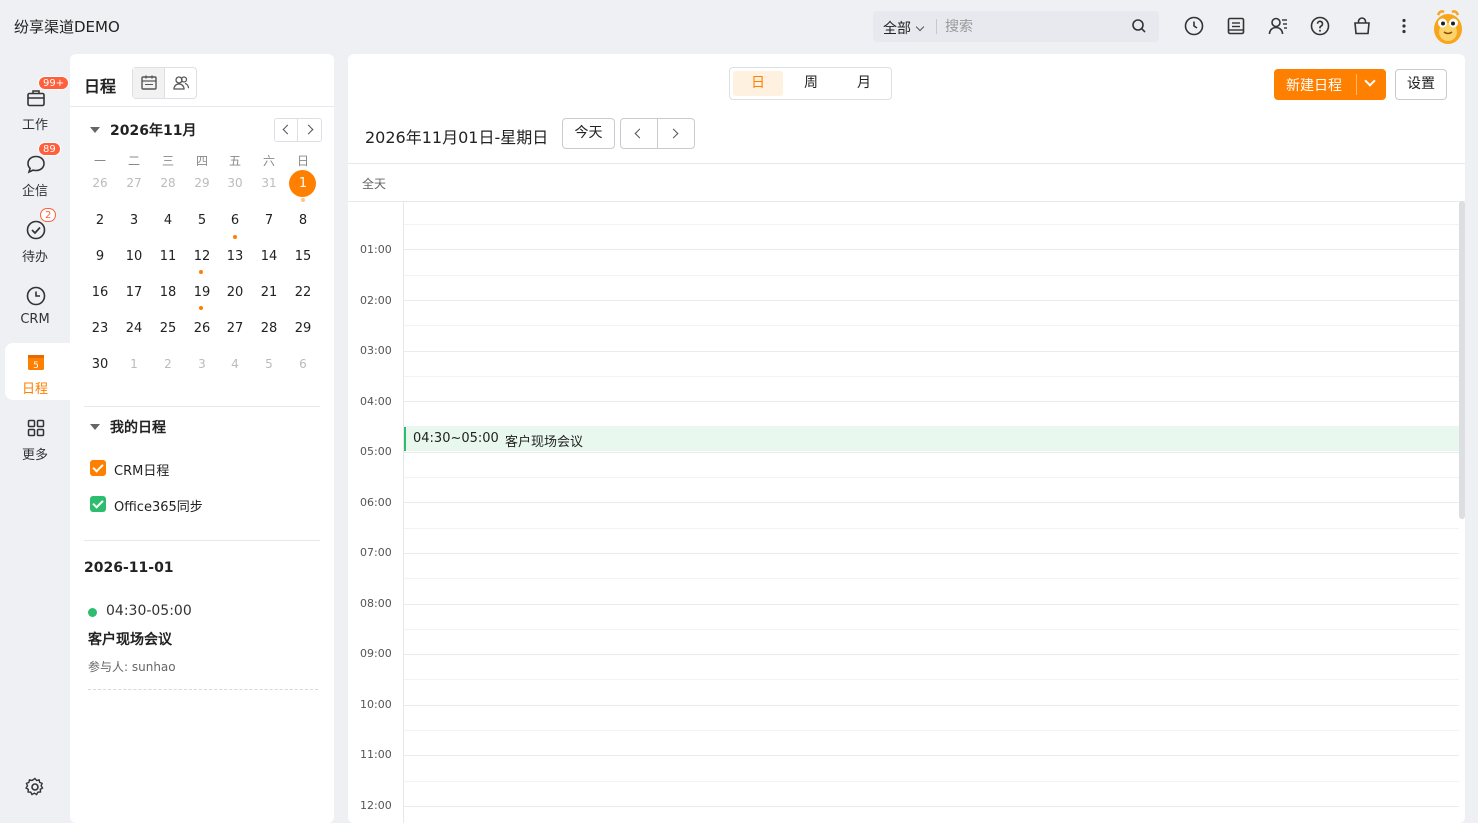 The height and width of the screenshot is (823, 1478). I want to click on agenda-item-title: 客户现场会议, so click(130, 639).